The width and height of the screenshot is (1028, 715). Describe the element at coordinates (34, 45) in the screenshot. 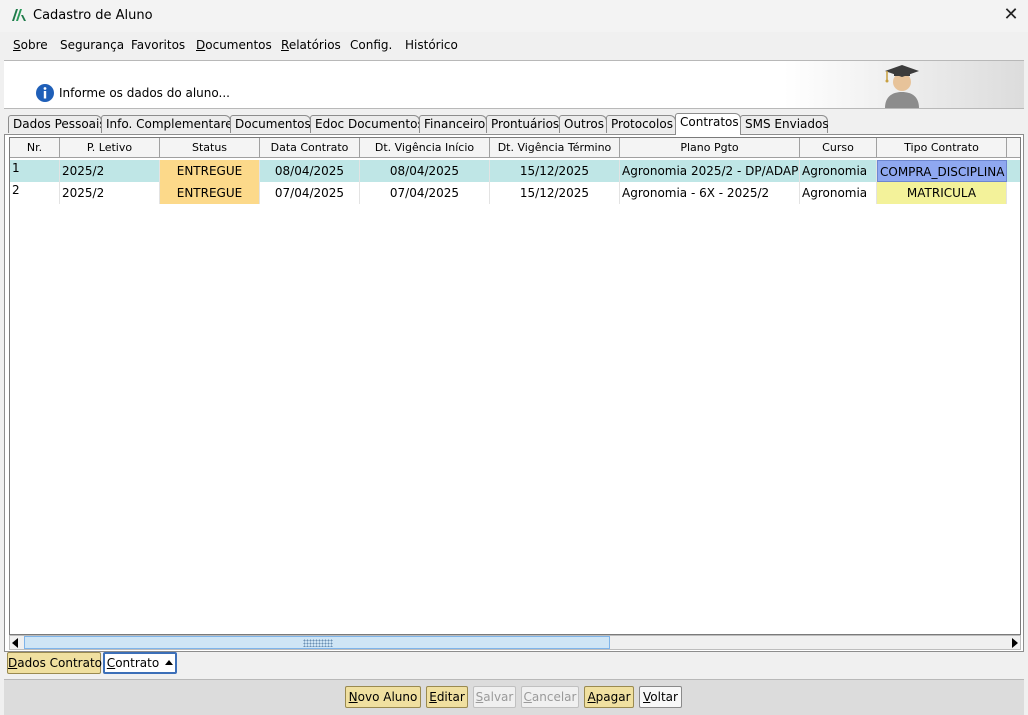

I see `menu-label: obre` at that location.